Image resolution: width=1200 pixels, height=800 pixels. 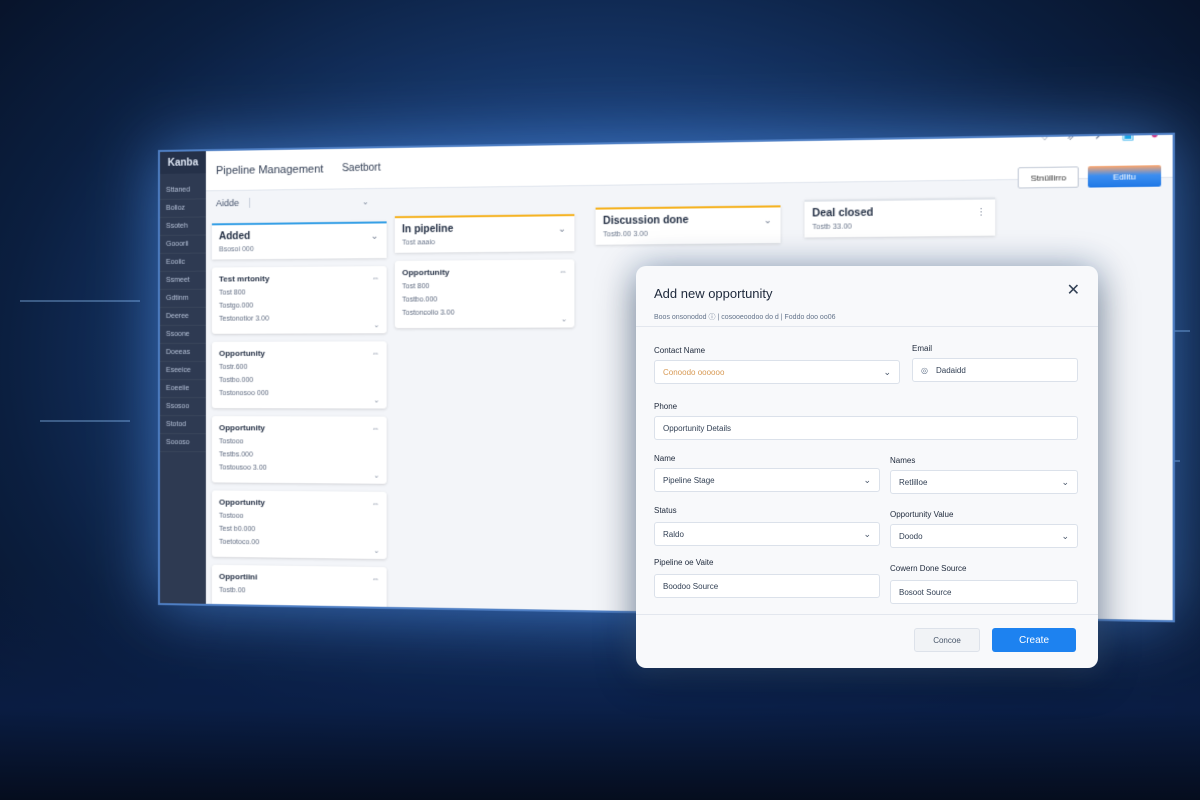 I want to click on column-title: Added, so click(x=234, y=236).